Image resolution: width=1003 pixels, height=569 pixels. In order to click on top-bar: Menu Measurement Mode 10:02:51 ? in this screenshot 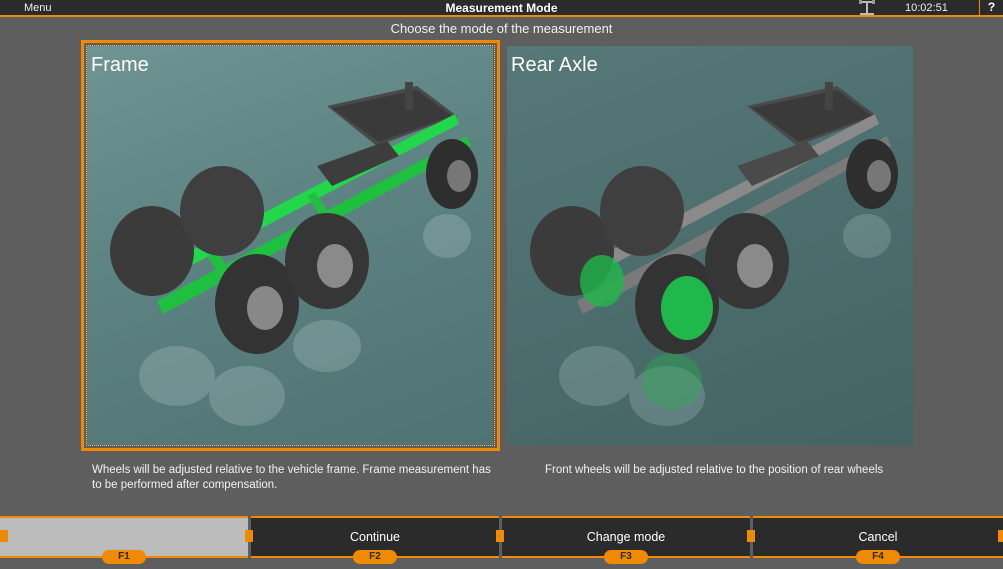, I will do `click(501, 8)`.